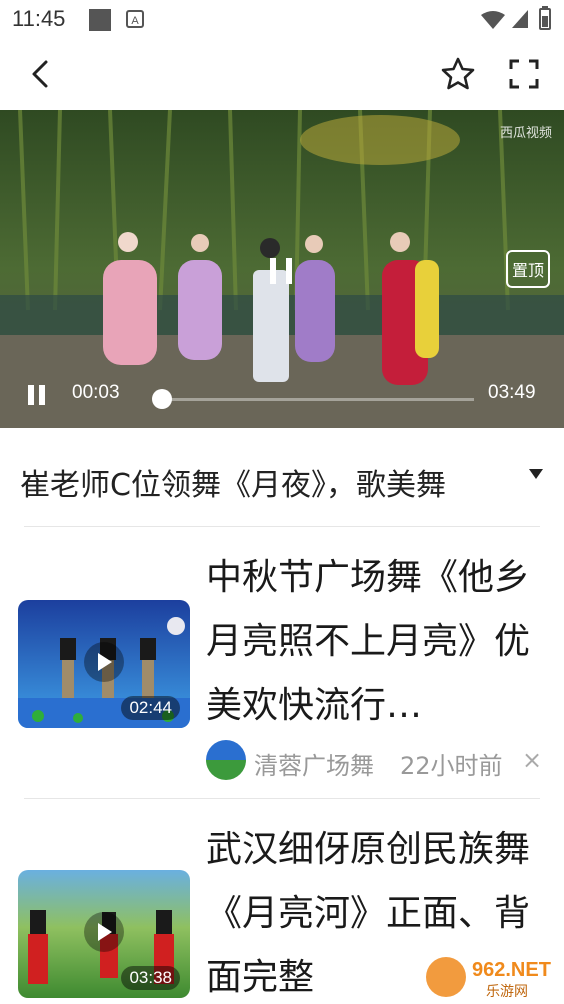 The image size is (564, 1004). What do you see at coordinates (282, 20) in the screenshot?
I see `status-bar: 11:45 A` at bounding box center [282, 20].